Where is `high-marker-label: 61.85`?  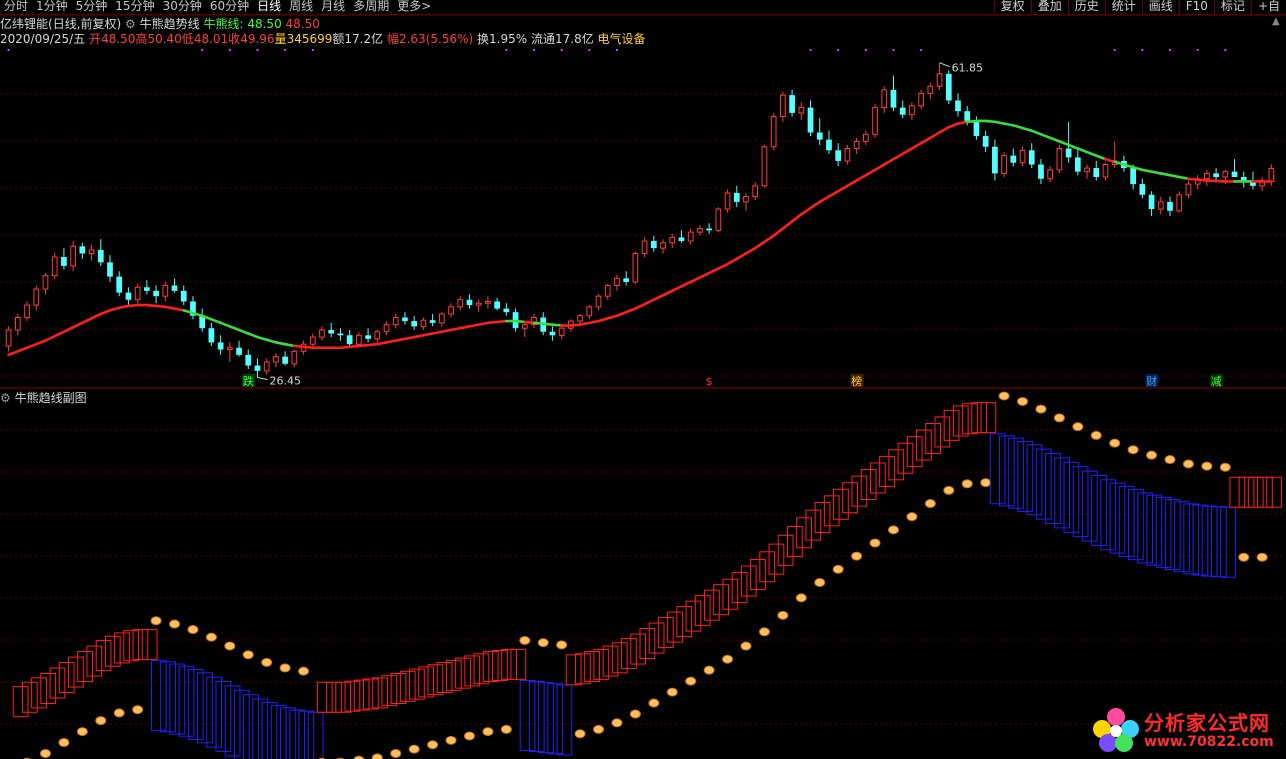
high-marker-label: 61.85 is located at coordinates (968, 68).